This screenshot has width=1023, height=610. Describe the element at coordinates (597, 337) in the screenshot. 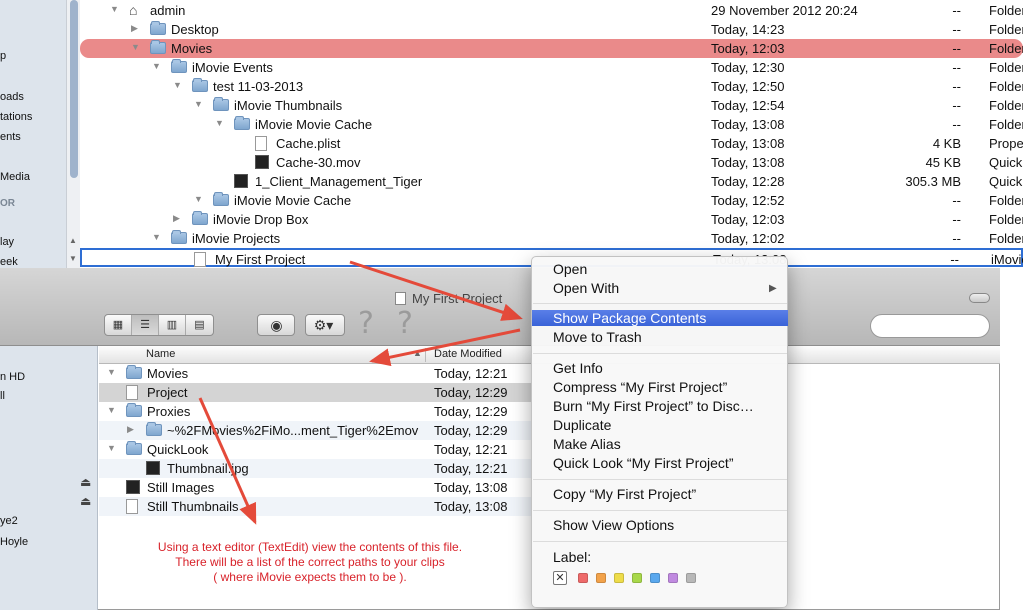

I see `menu-item: Move to Trash` at that location.